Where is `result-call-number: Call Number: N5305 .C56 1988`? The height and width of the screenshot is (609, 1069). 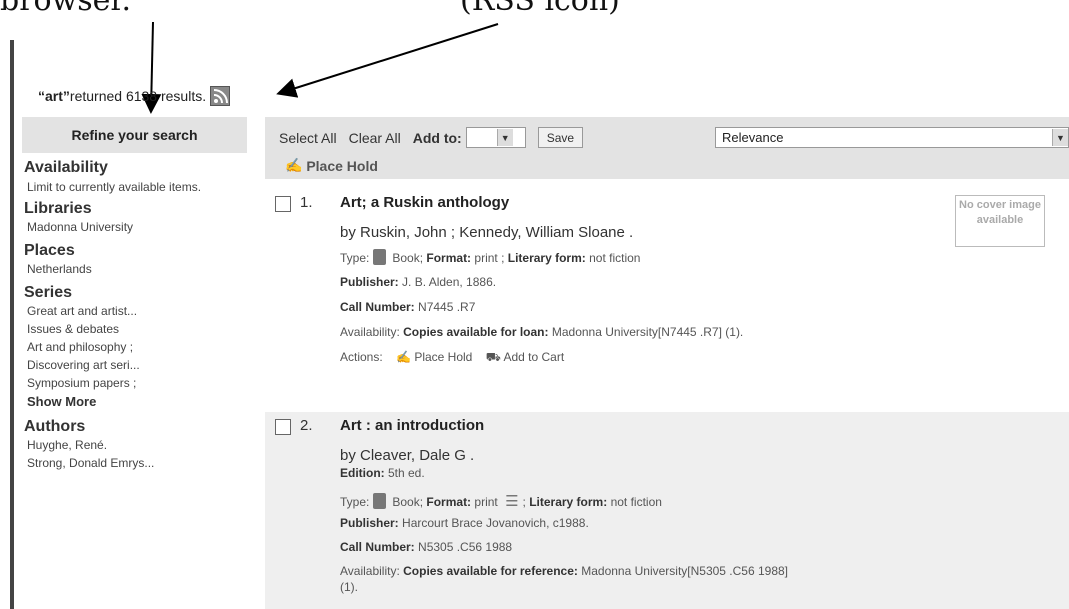 result-call-number: Call Number: N5305 .C56 1988 is located at coordinates (426, 547).